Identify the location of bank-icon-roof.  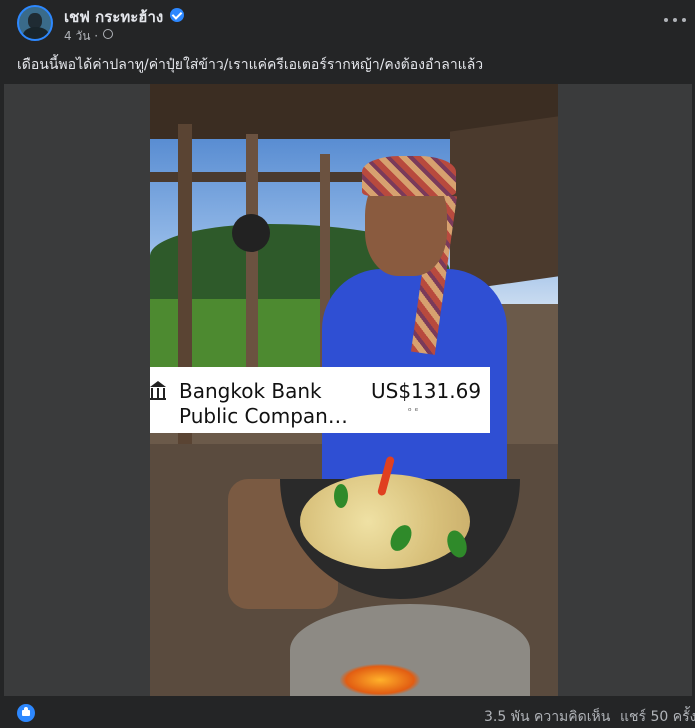
(158, 384).